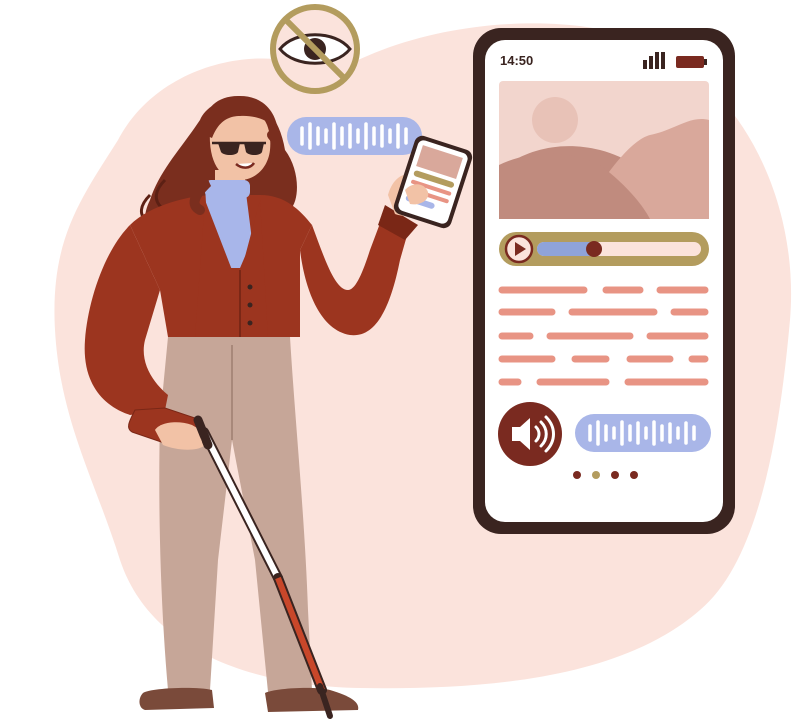 Image resolution: width=805 pixels, height=724 pixels. Describe the element at coordinates (594, 249) in the screenshot. I see `progress-knob` at that location.